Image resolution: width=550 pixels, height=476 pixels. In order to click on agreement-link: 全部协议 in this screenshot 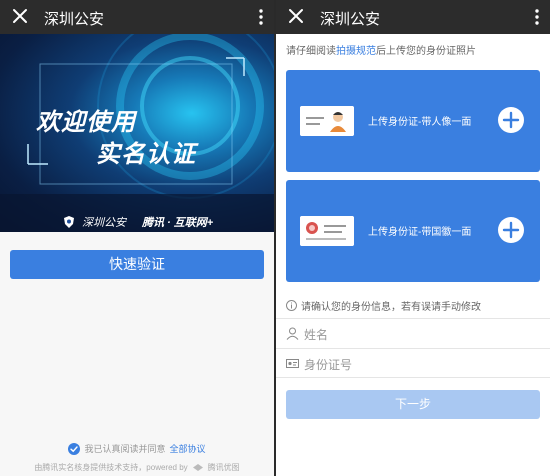, I will do `click(188, 448)`.